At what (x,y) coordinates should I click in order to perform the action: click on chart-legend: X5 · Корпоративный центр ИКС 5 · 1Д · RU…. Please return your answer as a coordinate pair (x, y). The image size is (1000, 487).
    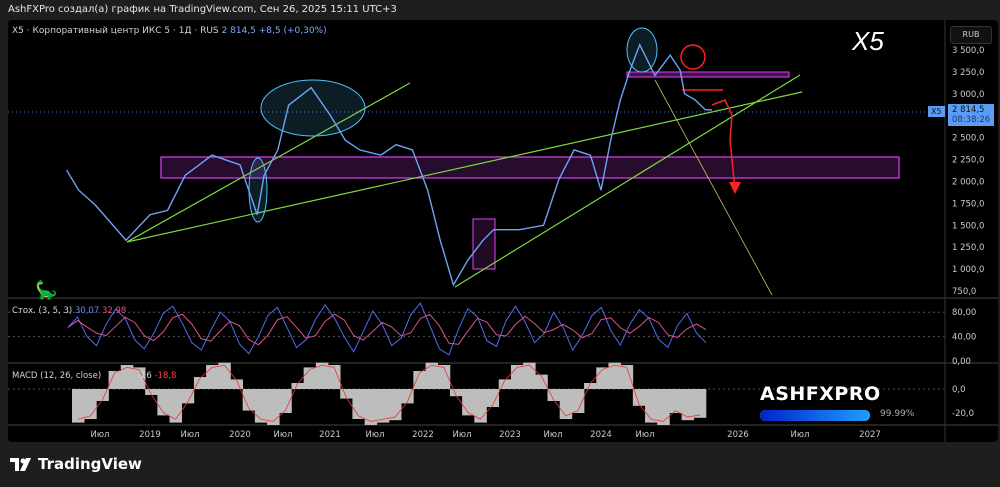
    Looking at the image, I should click on (169, 31).